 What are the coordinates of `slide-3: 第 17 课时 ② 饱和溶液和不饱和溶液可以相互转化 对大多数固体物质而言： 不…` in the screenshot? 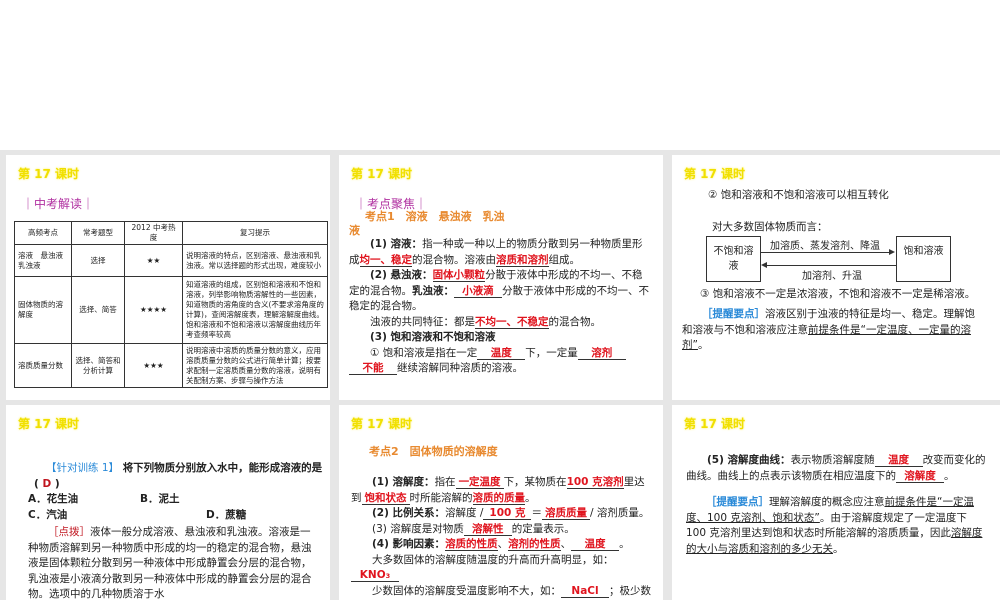 It's located at (836, 277).